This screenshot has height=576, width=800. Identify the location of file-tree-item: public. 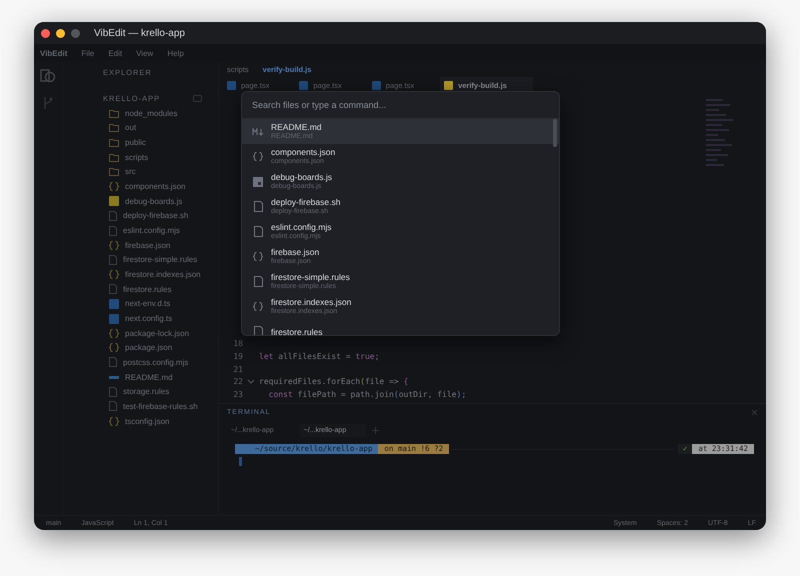
(147, 142).